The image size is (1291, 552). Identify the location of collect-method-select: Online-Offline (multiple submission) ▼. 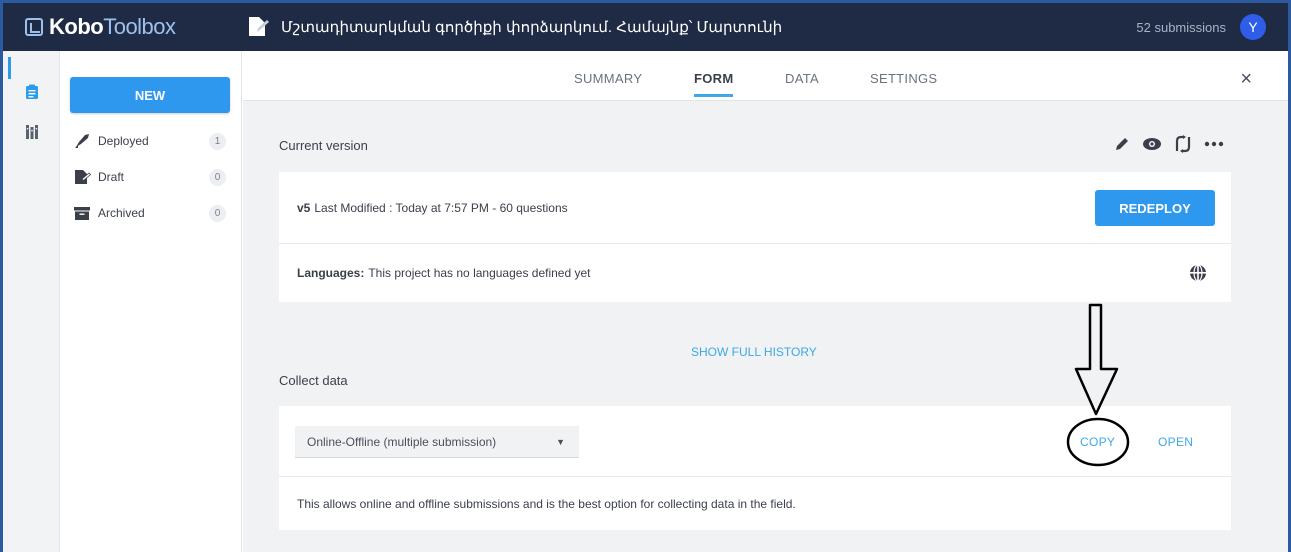
(437, 442).